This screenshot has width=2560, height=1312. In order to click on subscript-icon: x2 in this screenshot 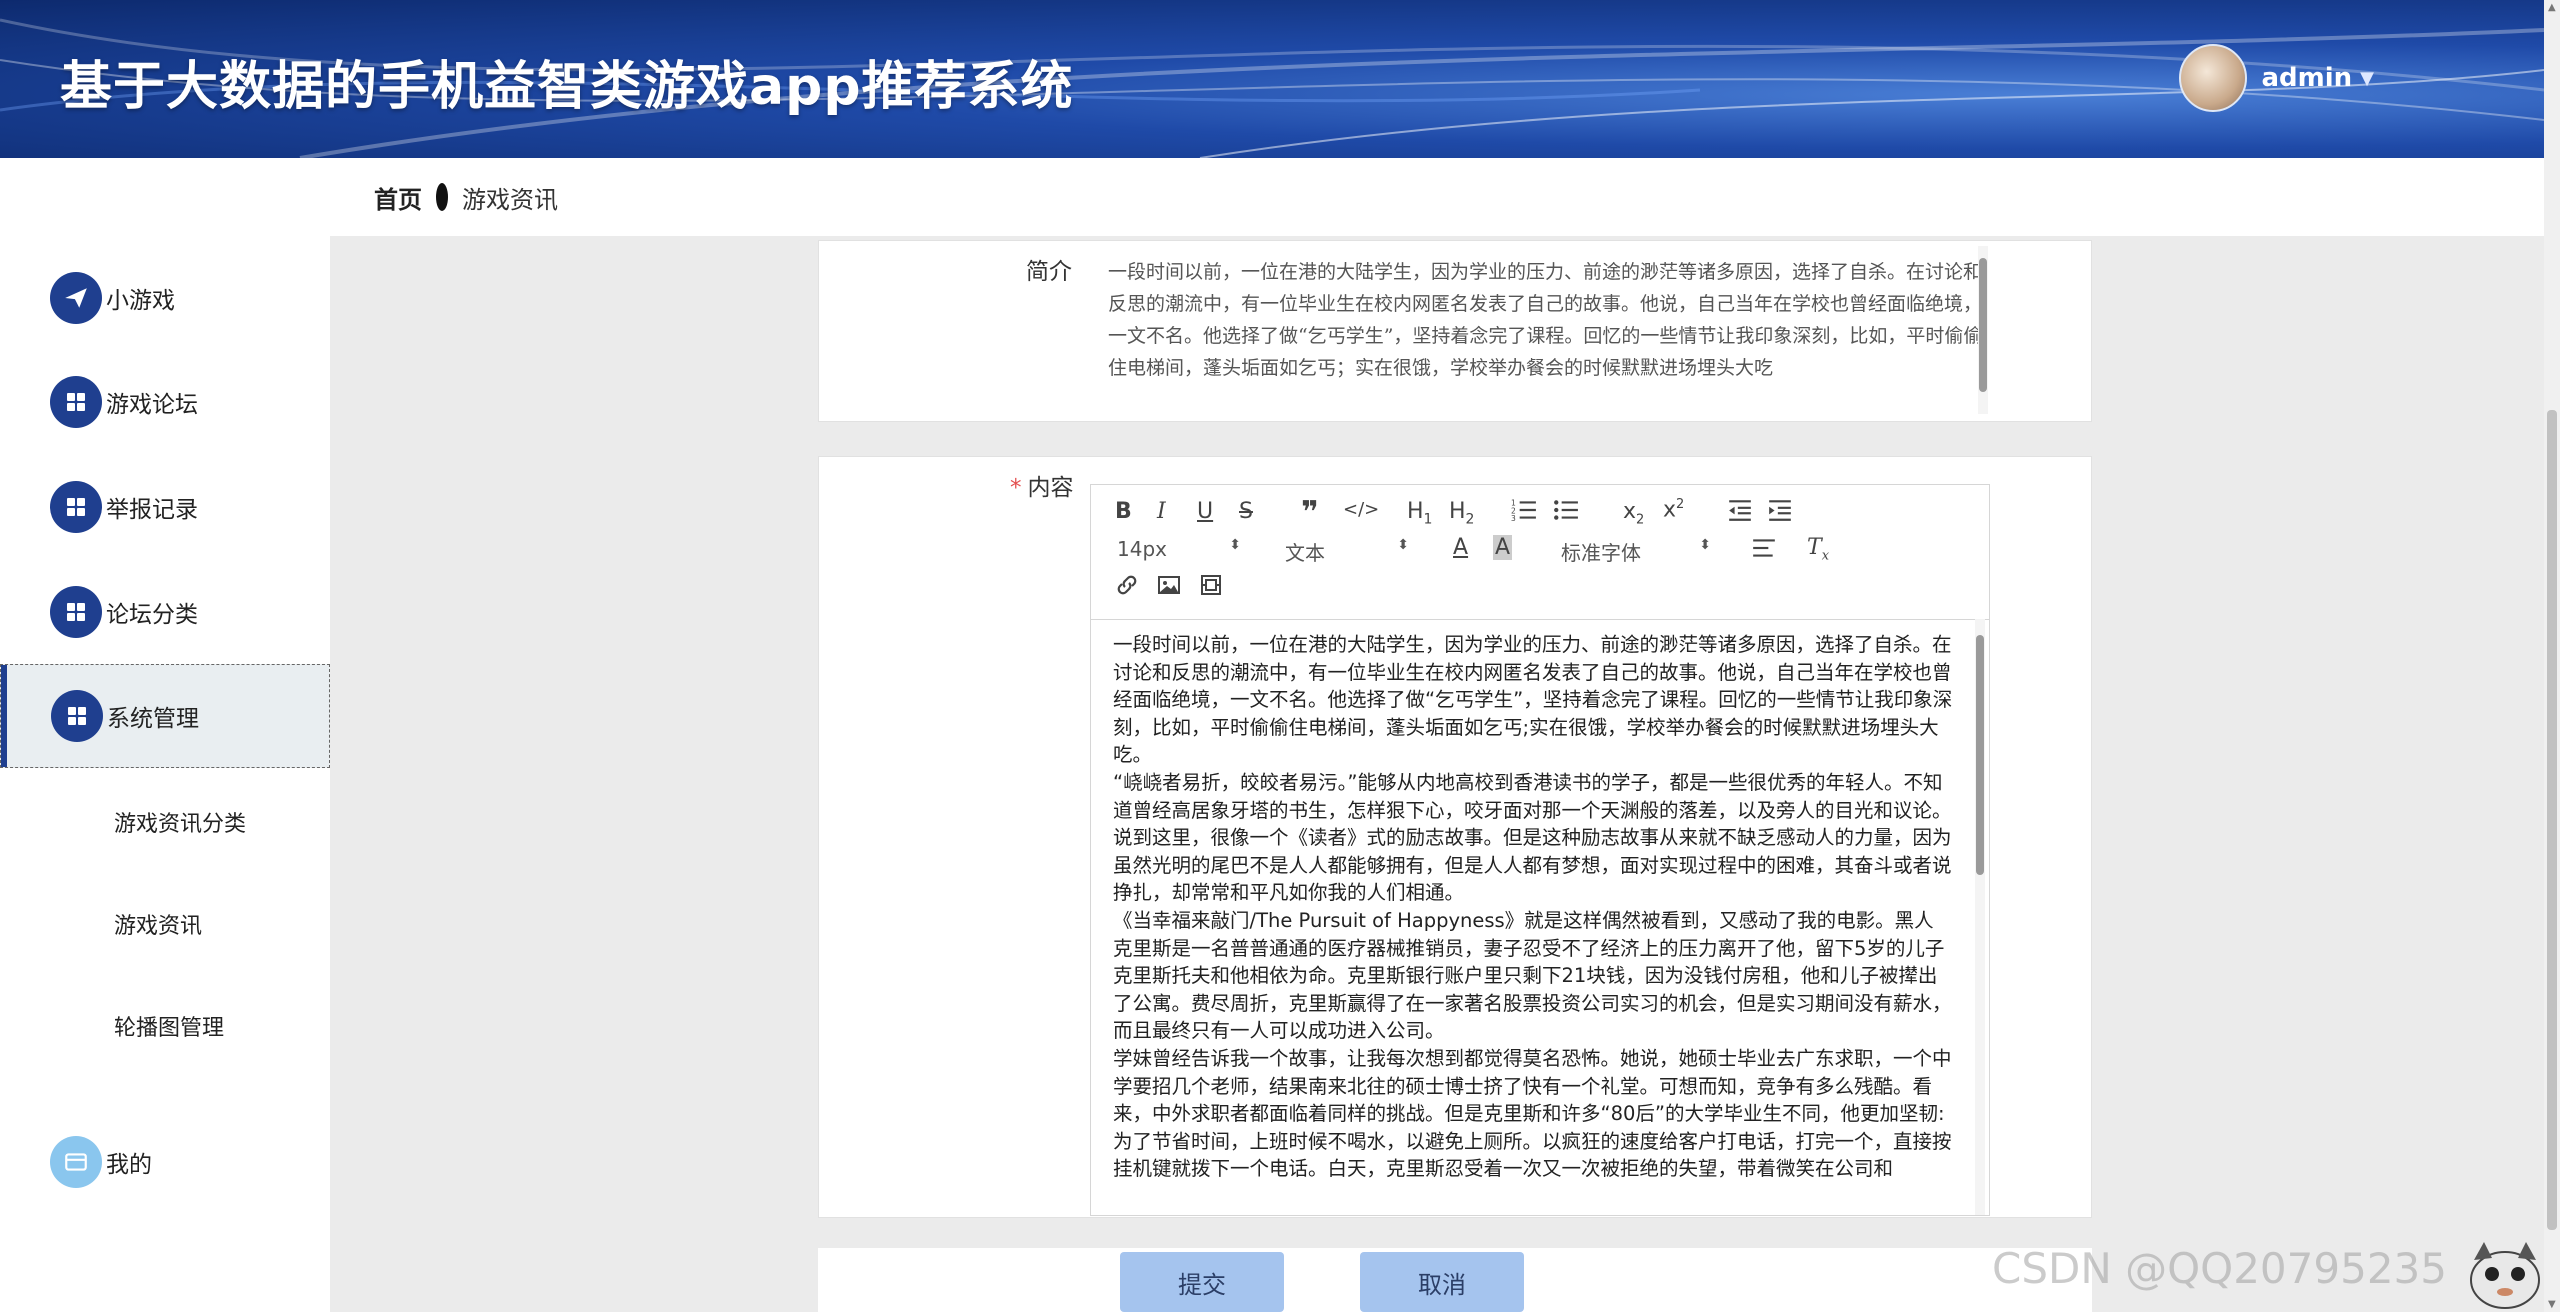, I will do `click(1633, 513)`.